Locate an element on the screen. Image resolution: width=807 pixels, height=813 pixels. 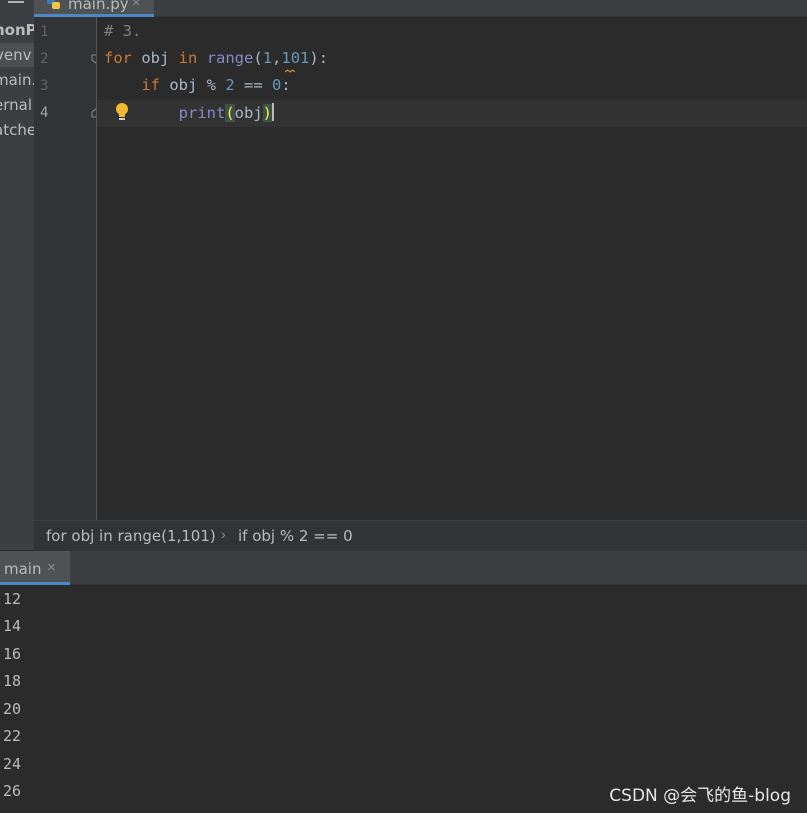
text-caret is located at coordinates (273, 112).